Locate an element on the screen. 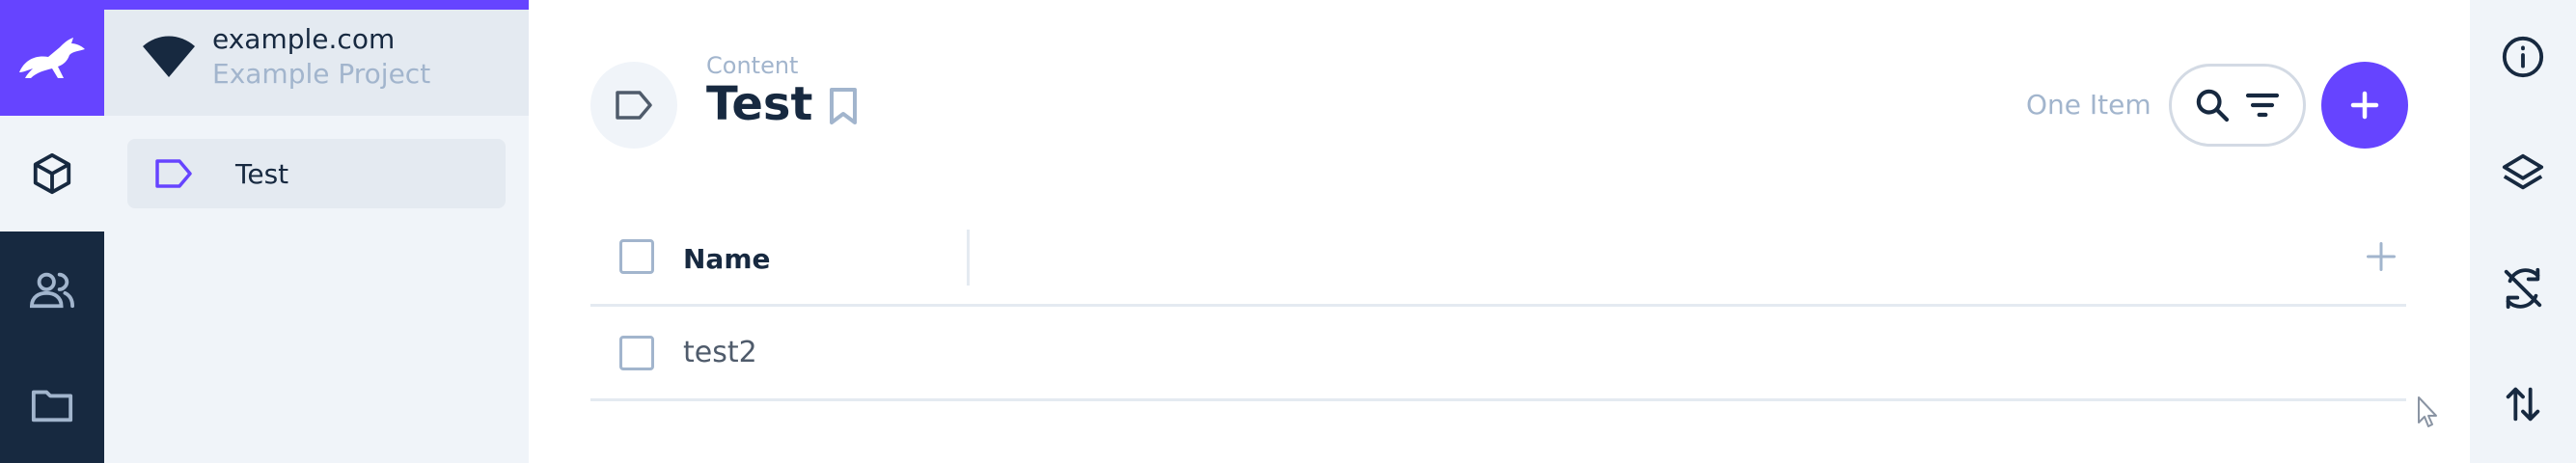  row-checkbox is located at coordinates (636, 353).